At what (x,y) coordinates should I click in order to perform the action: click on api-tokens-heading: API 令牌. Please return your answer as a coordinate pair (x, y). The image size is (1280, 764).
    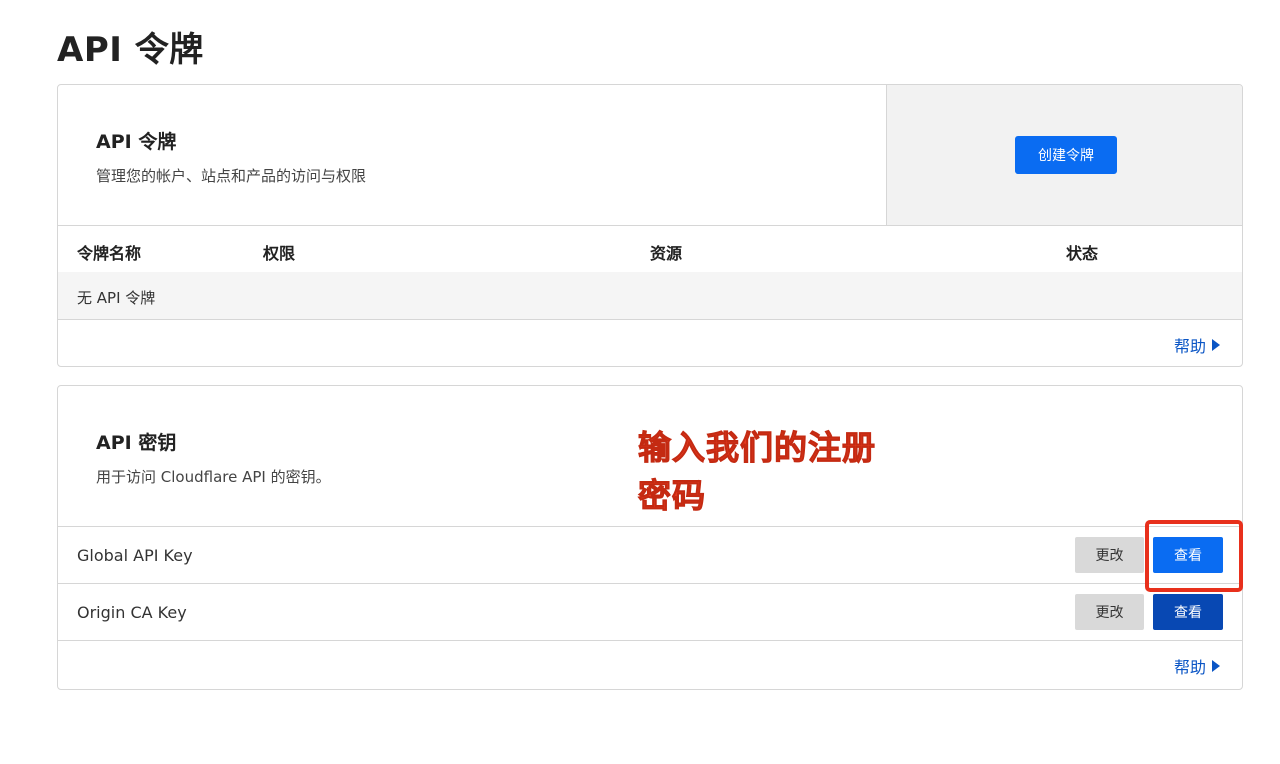
    Looking at the image, I should click on (136, 142).